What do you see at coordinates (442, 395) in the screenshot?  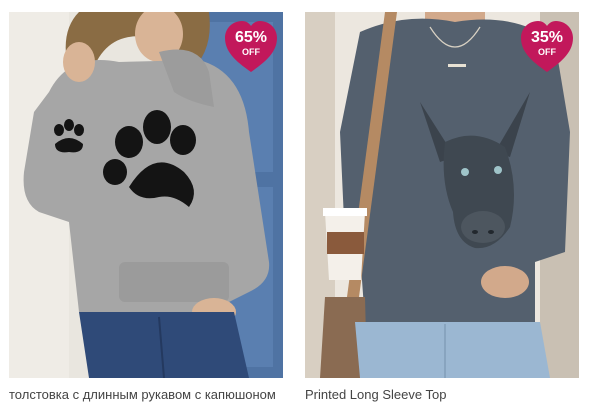 I see `product-title: Printed Long Sleeve Top` at bounding box center [442, 395].